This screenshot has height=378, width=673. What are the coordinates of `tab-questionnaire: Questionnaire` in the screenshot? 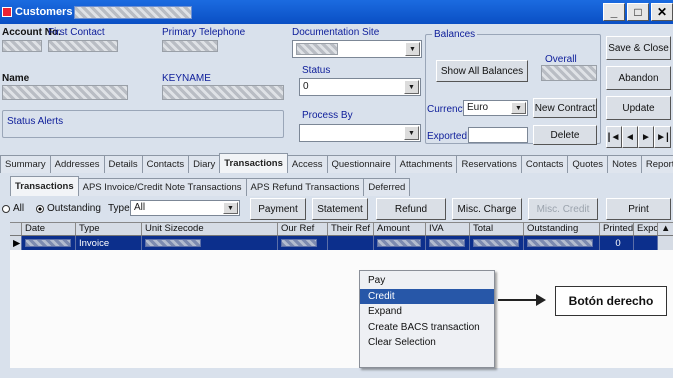 It's located at (361, 164).